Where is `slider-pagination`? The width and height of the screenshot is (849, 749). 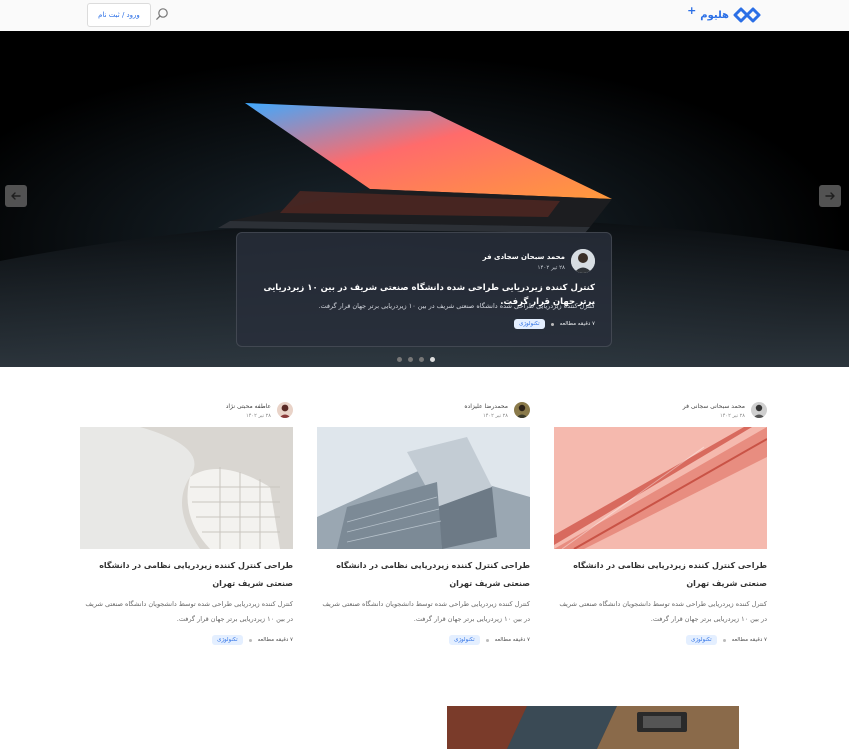
slider-pagination is located at coordinates (416, 359).